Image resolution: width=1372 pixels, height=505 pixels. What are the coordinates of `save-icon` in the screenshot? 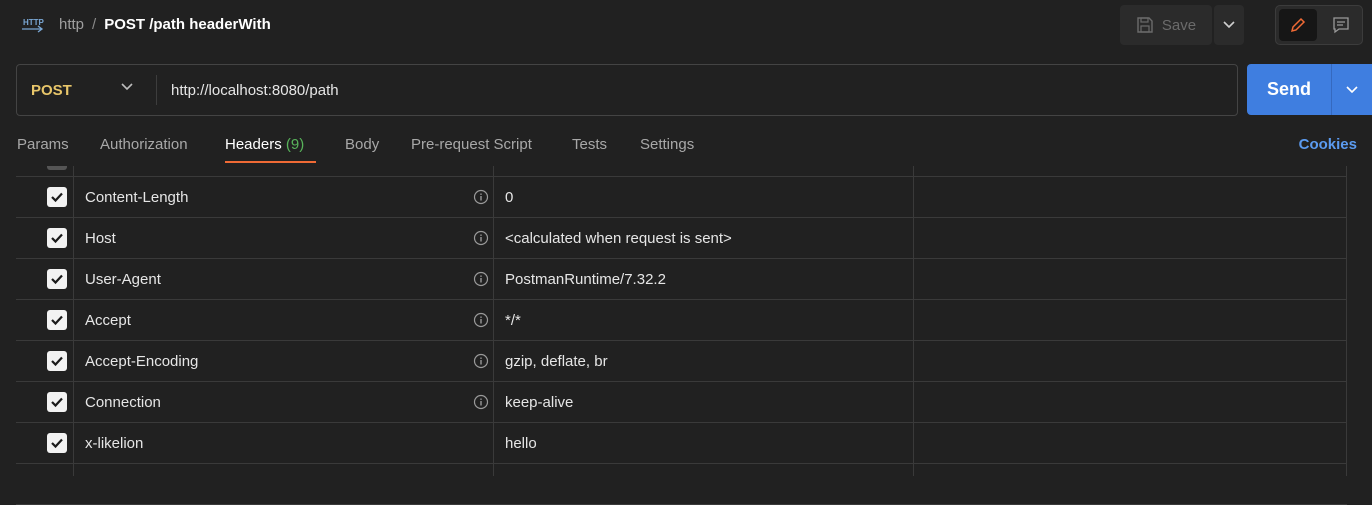 It's located at (1145, 25).